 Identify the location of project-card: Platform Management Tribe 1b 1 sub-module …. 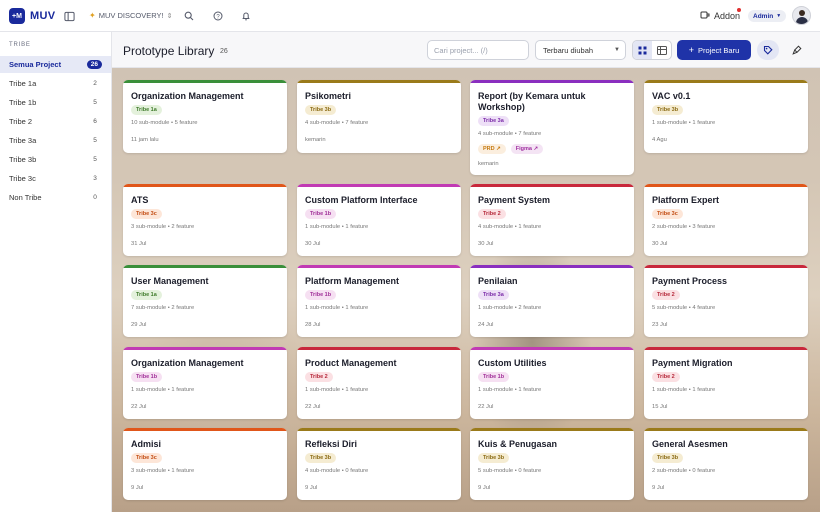
(379, 301).